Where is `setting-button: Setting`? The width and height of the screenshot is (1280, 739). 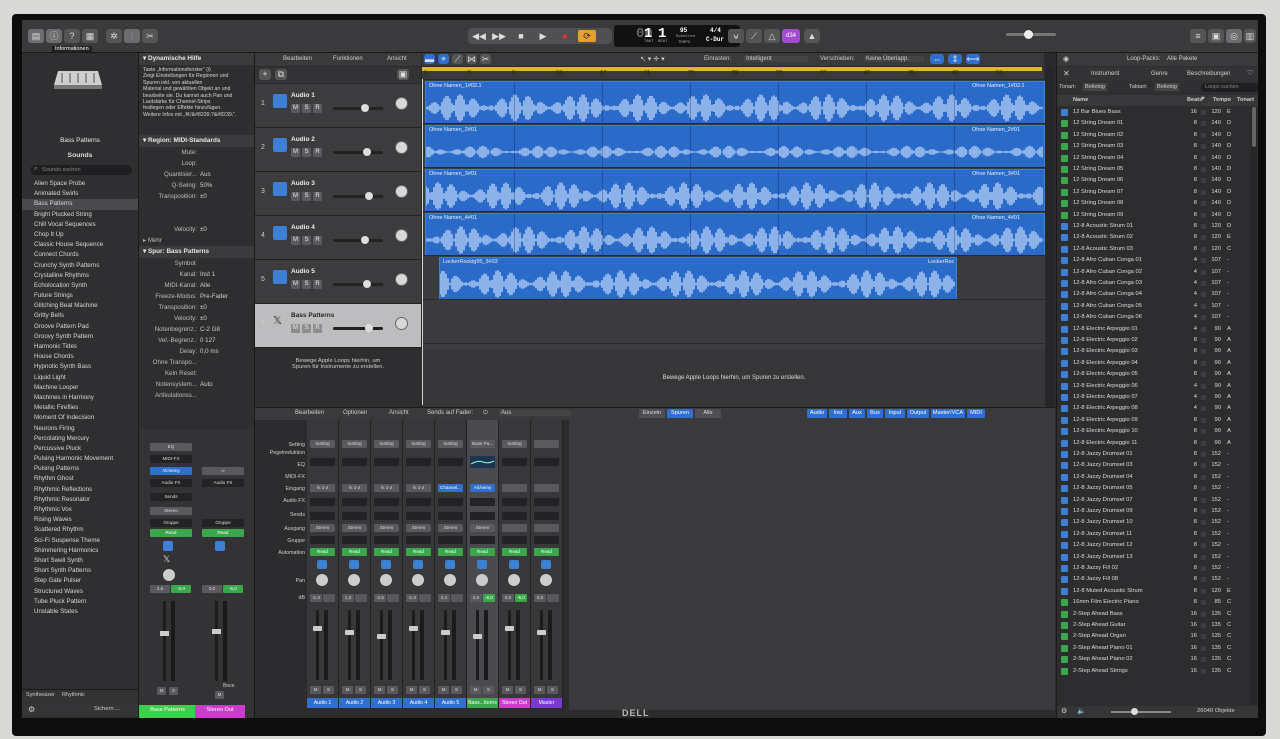
setting-button: Setting is located at coordinates (322, 444).